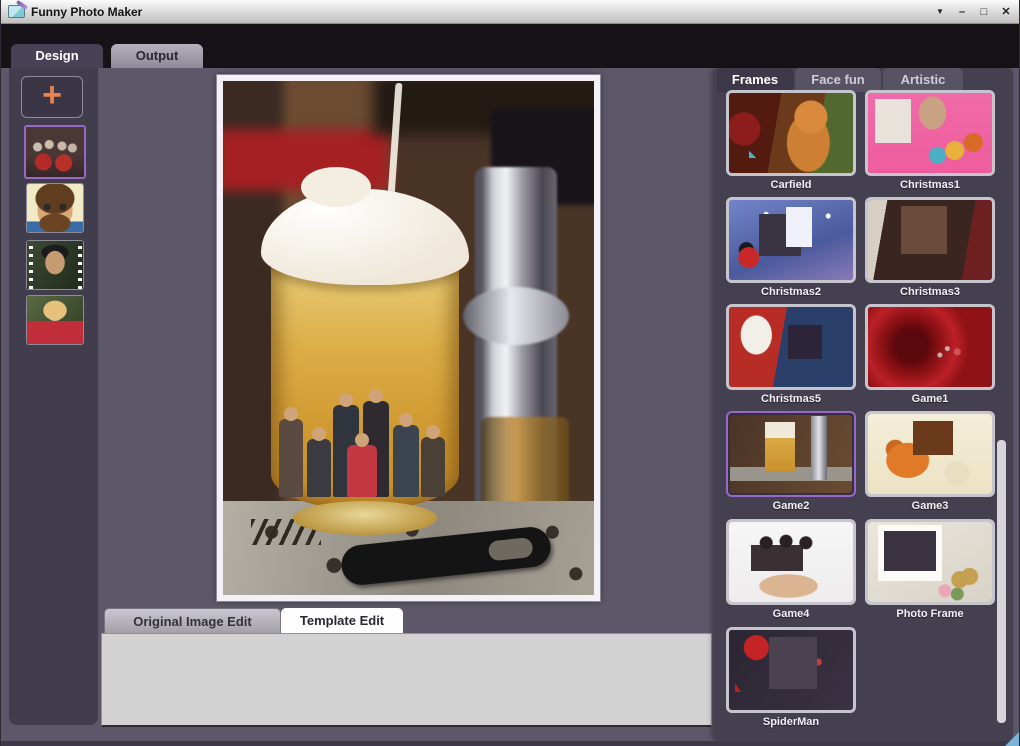  I want to click on tab-design: Design, so click(57, 56).